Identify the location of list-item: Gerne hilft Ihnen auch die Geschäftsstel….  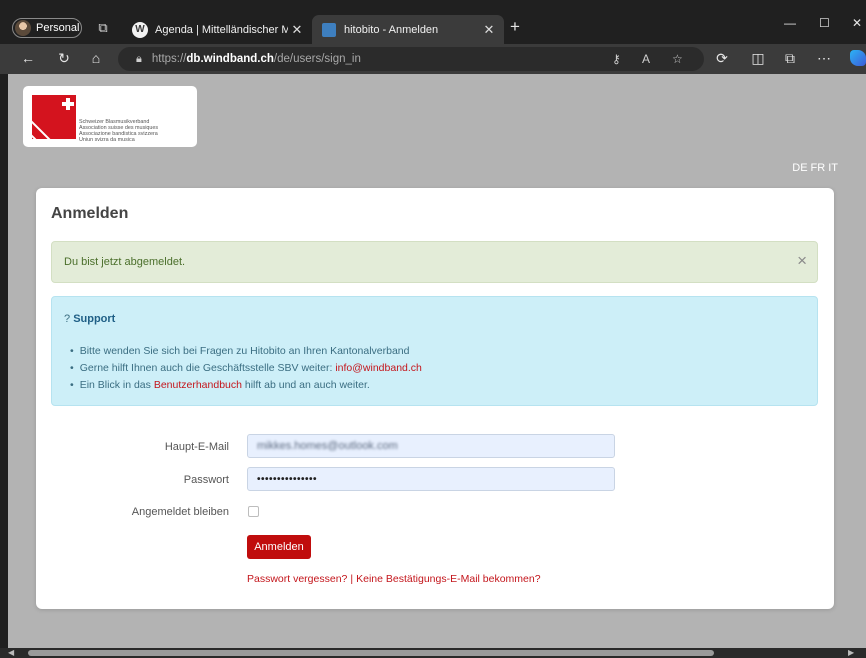
(251, 368).